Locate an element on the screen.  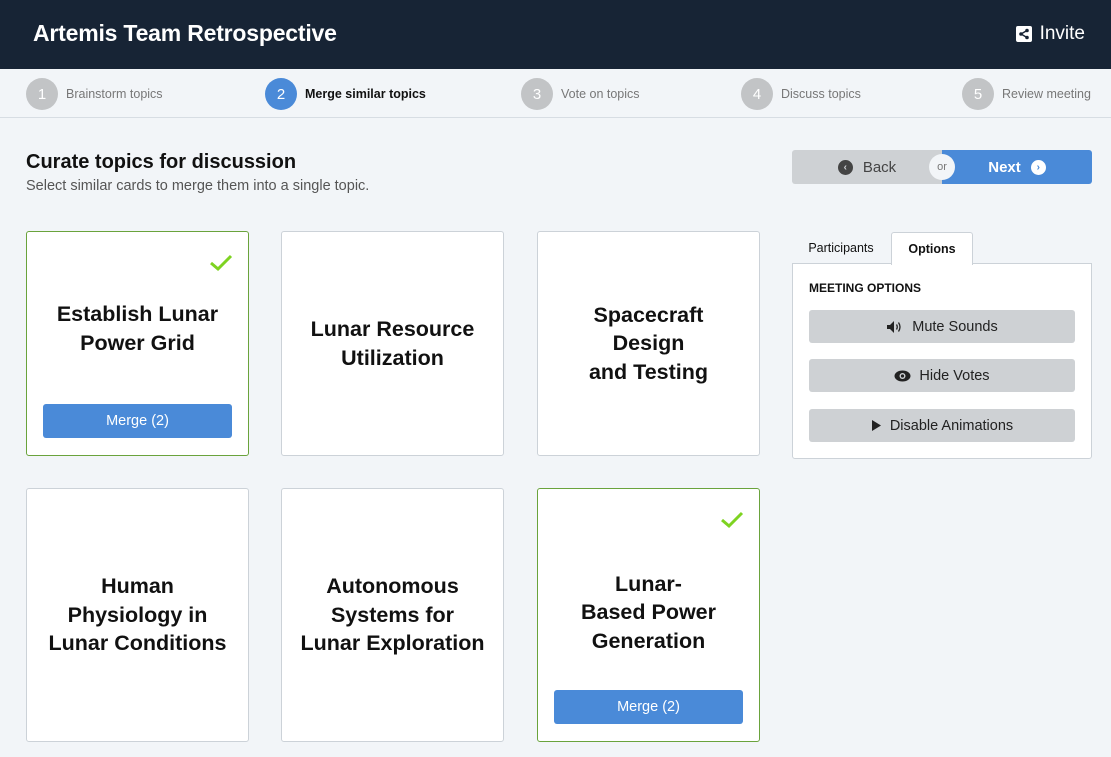
chevron-left-circle-icon: ‹ is located at coordinates (845, 167).